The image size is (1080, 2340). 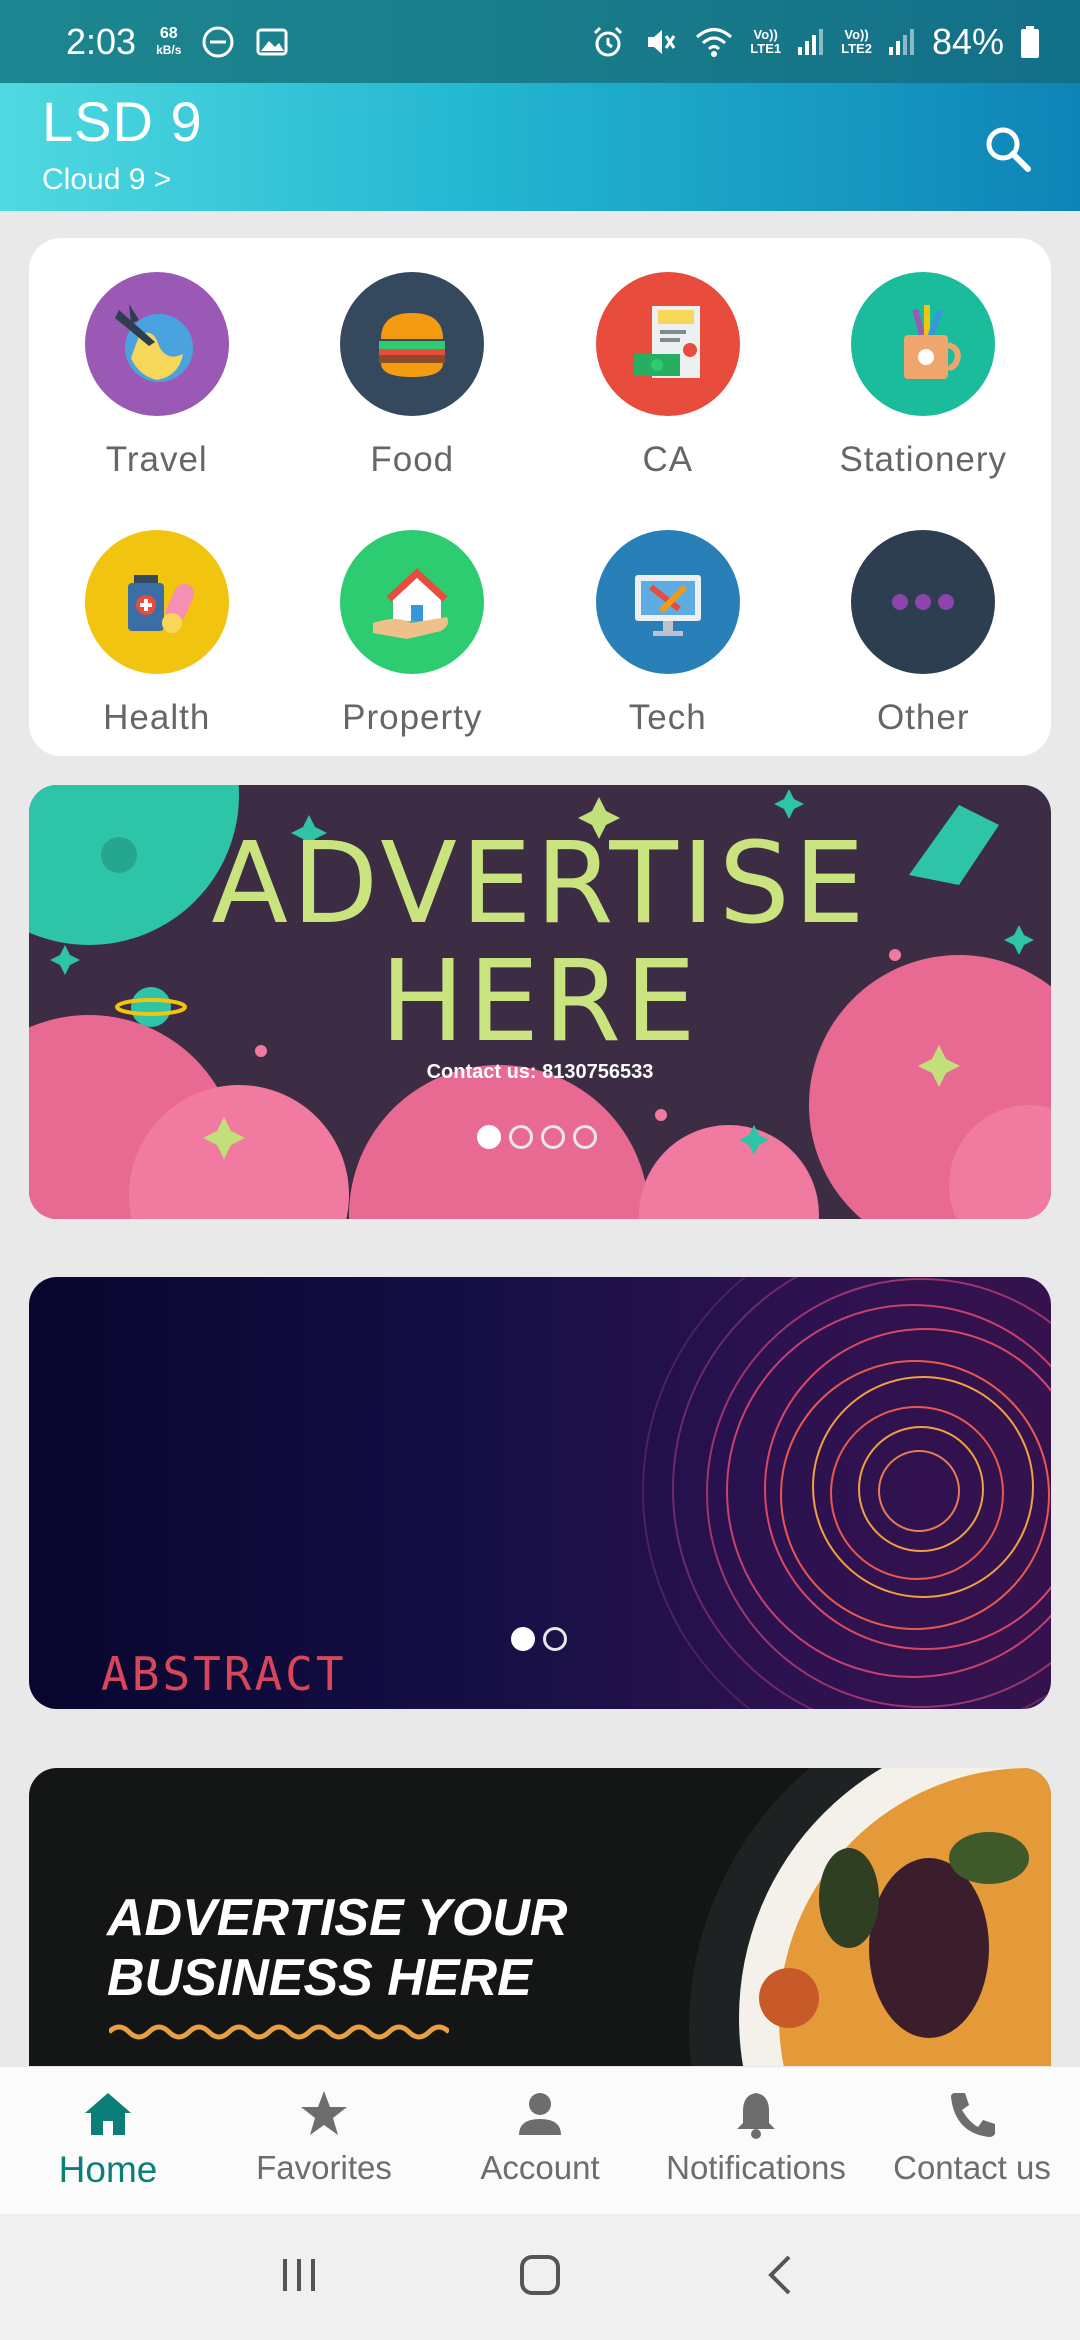 I want to click on nav-label: Favorites, so click(x=324, y=2167).